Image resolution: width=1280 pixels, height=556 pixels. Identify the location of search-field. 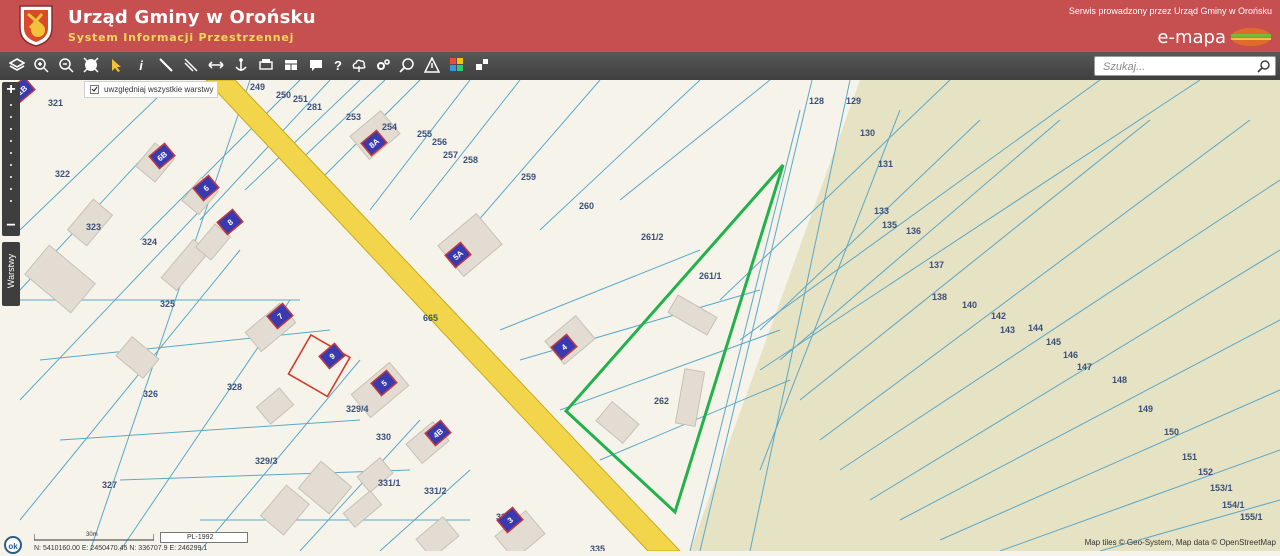
(1185, 66).